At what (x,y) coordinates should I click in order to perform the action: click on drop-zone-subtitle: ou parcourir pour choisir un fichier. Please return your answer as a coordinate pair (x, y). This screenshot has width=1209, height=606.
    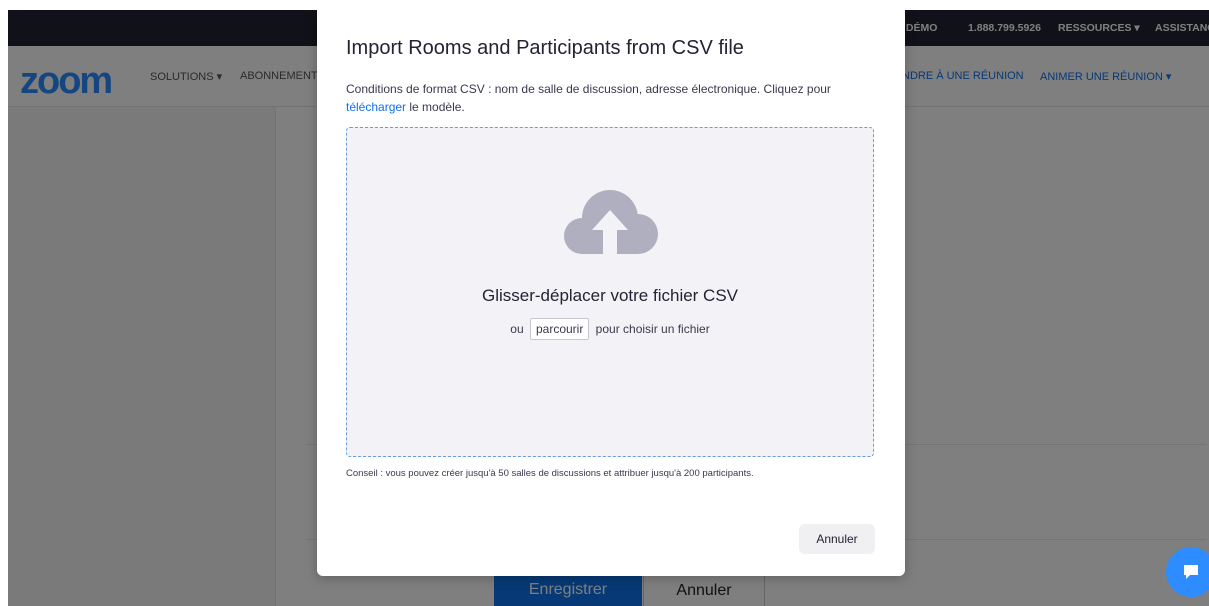
    Looking at the image, I should click on (610, 329).